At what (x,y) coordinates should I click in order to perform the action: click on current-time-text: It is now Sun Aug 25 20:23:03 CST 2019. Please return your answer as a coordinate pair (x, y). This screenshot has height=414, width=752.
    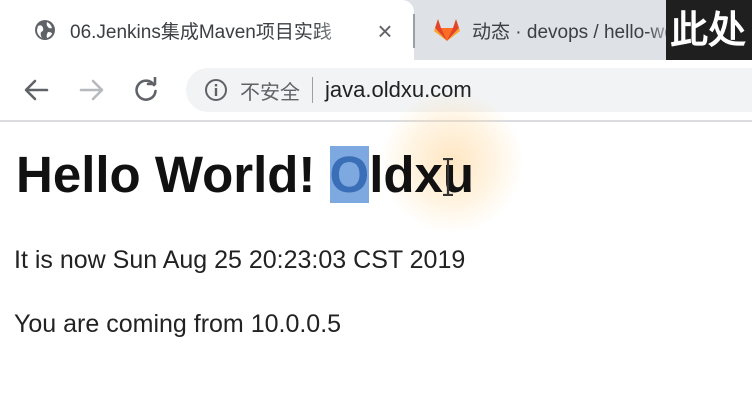
    Looking at the image, I should click on (240, 260).